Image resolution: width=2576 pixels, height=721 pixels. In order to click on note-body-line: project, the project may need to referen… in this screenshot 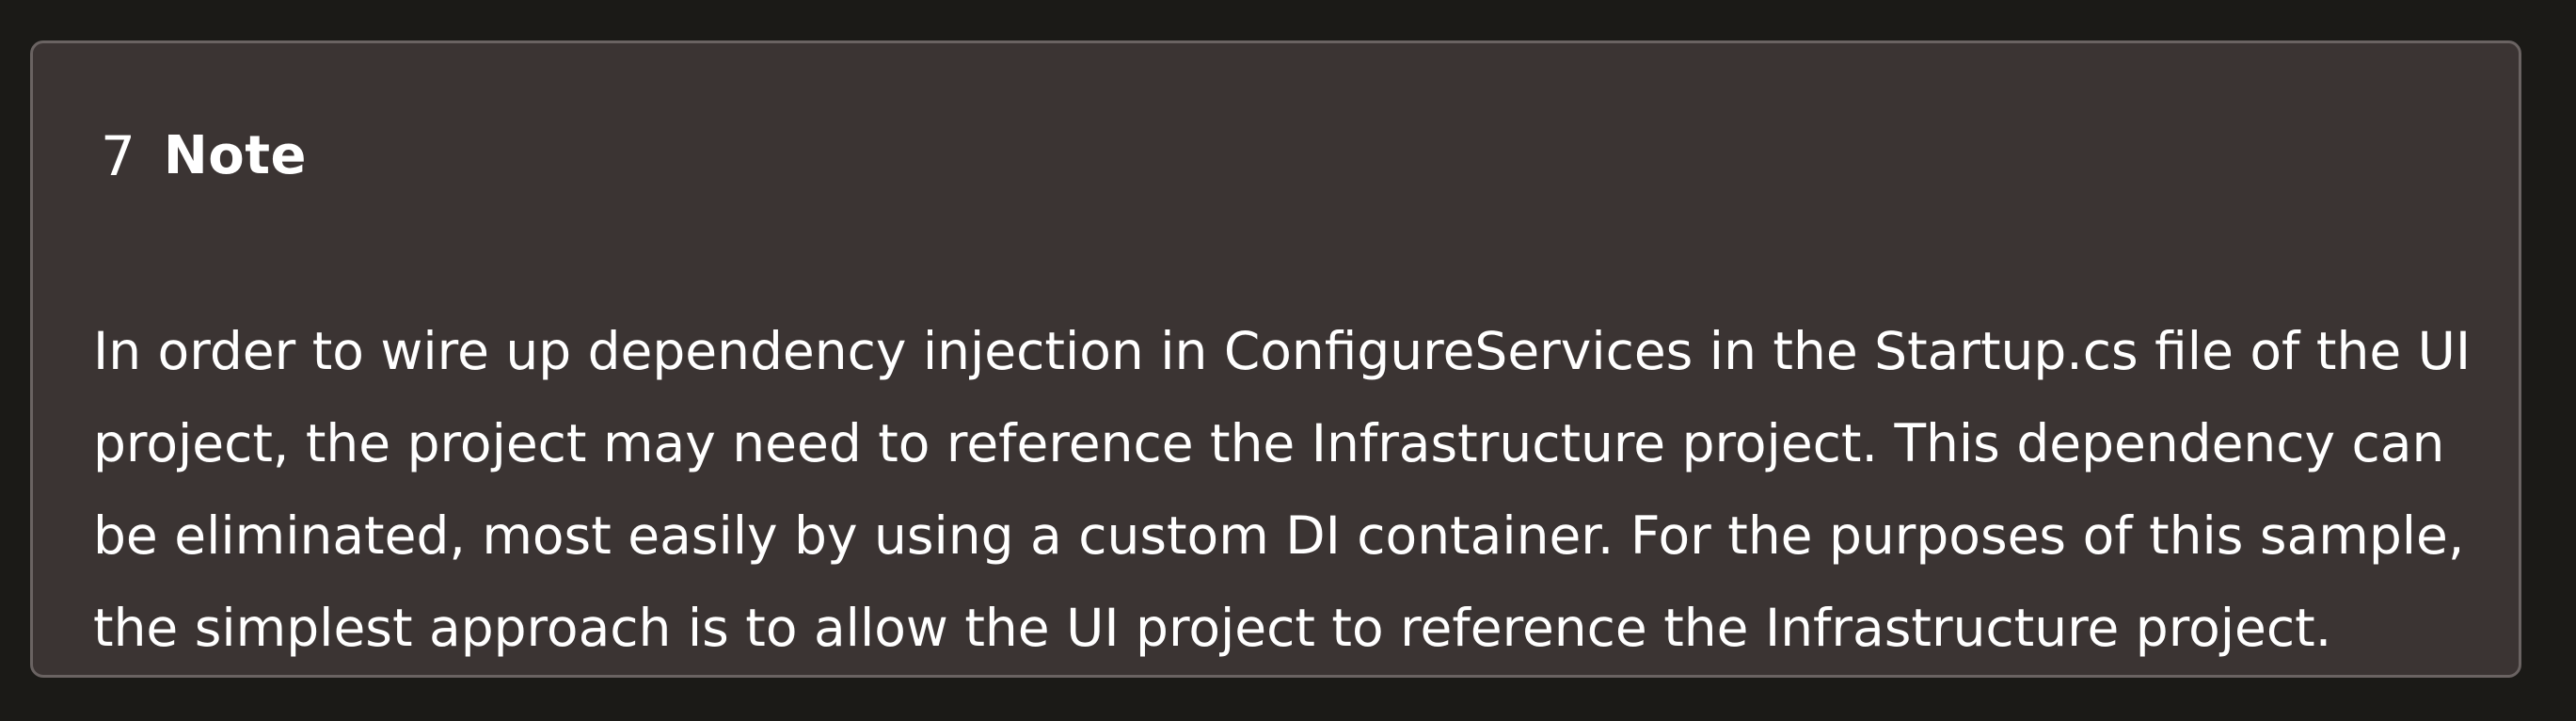, I will do `click(1269, 443)`.